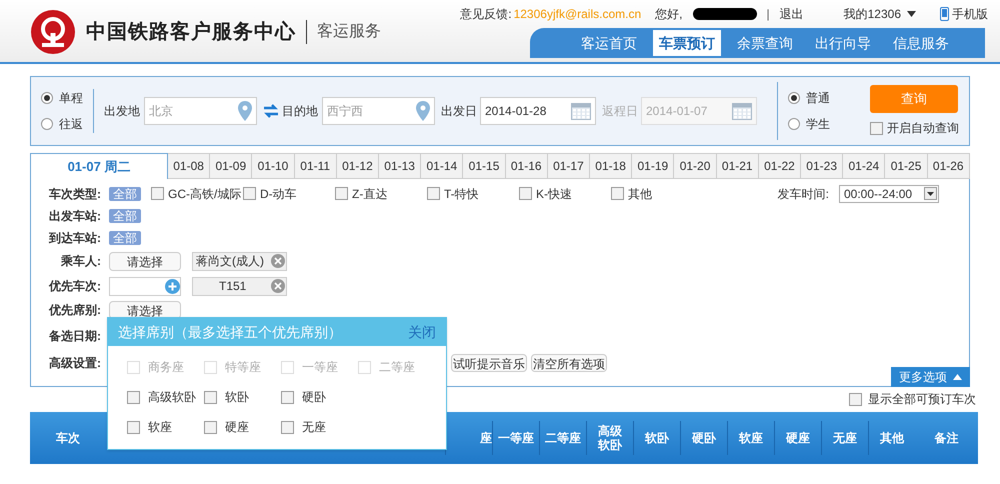  What do you see at coordinates (166, 367) in the screenshot?
I see `checkbox-label: 商务座` at bounding box center [166, 367].